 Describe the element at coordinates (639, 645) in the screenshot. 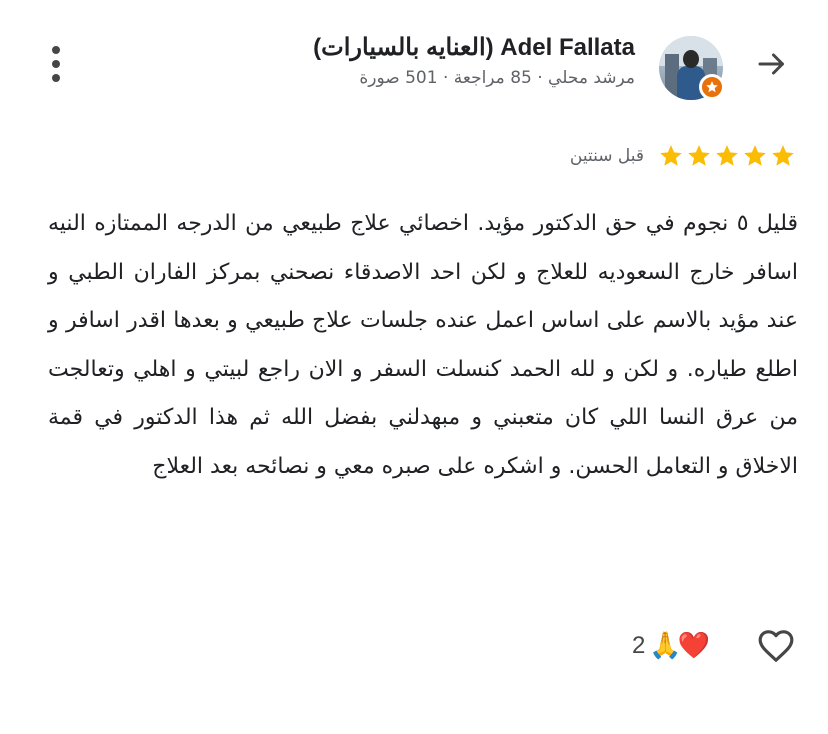

I see `reaction-count: 2` at that location.